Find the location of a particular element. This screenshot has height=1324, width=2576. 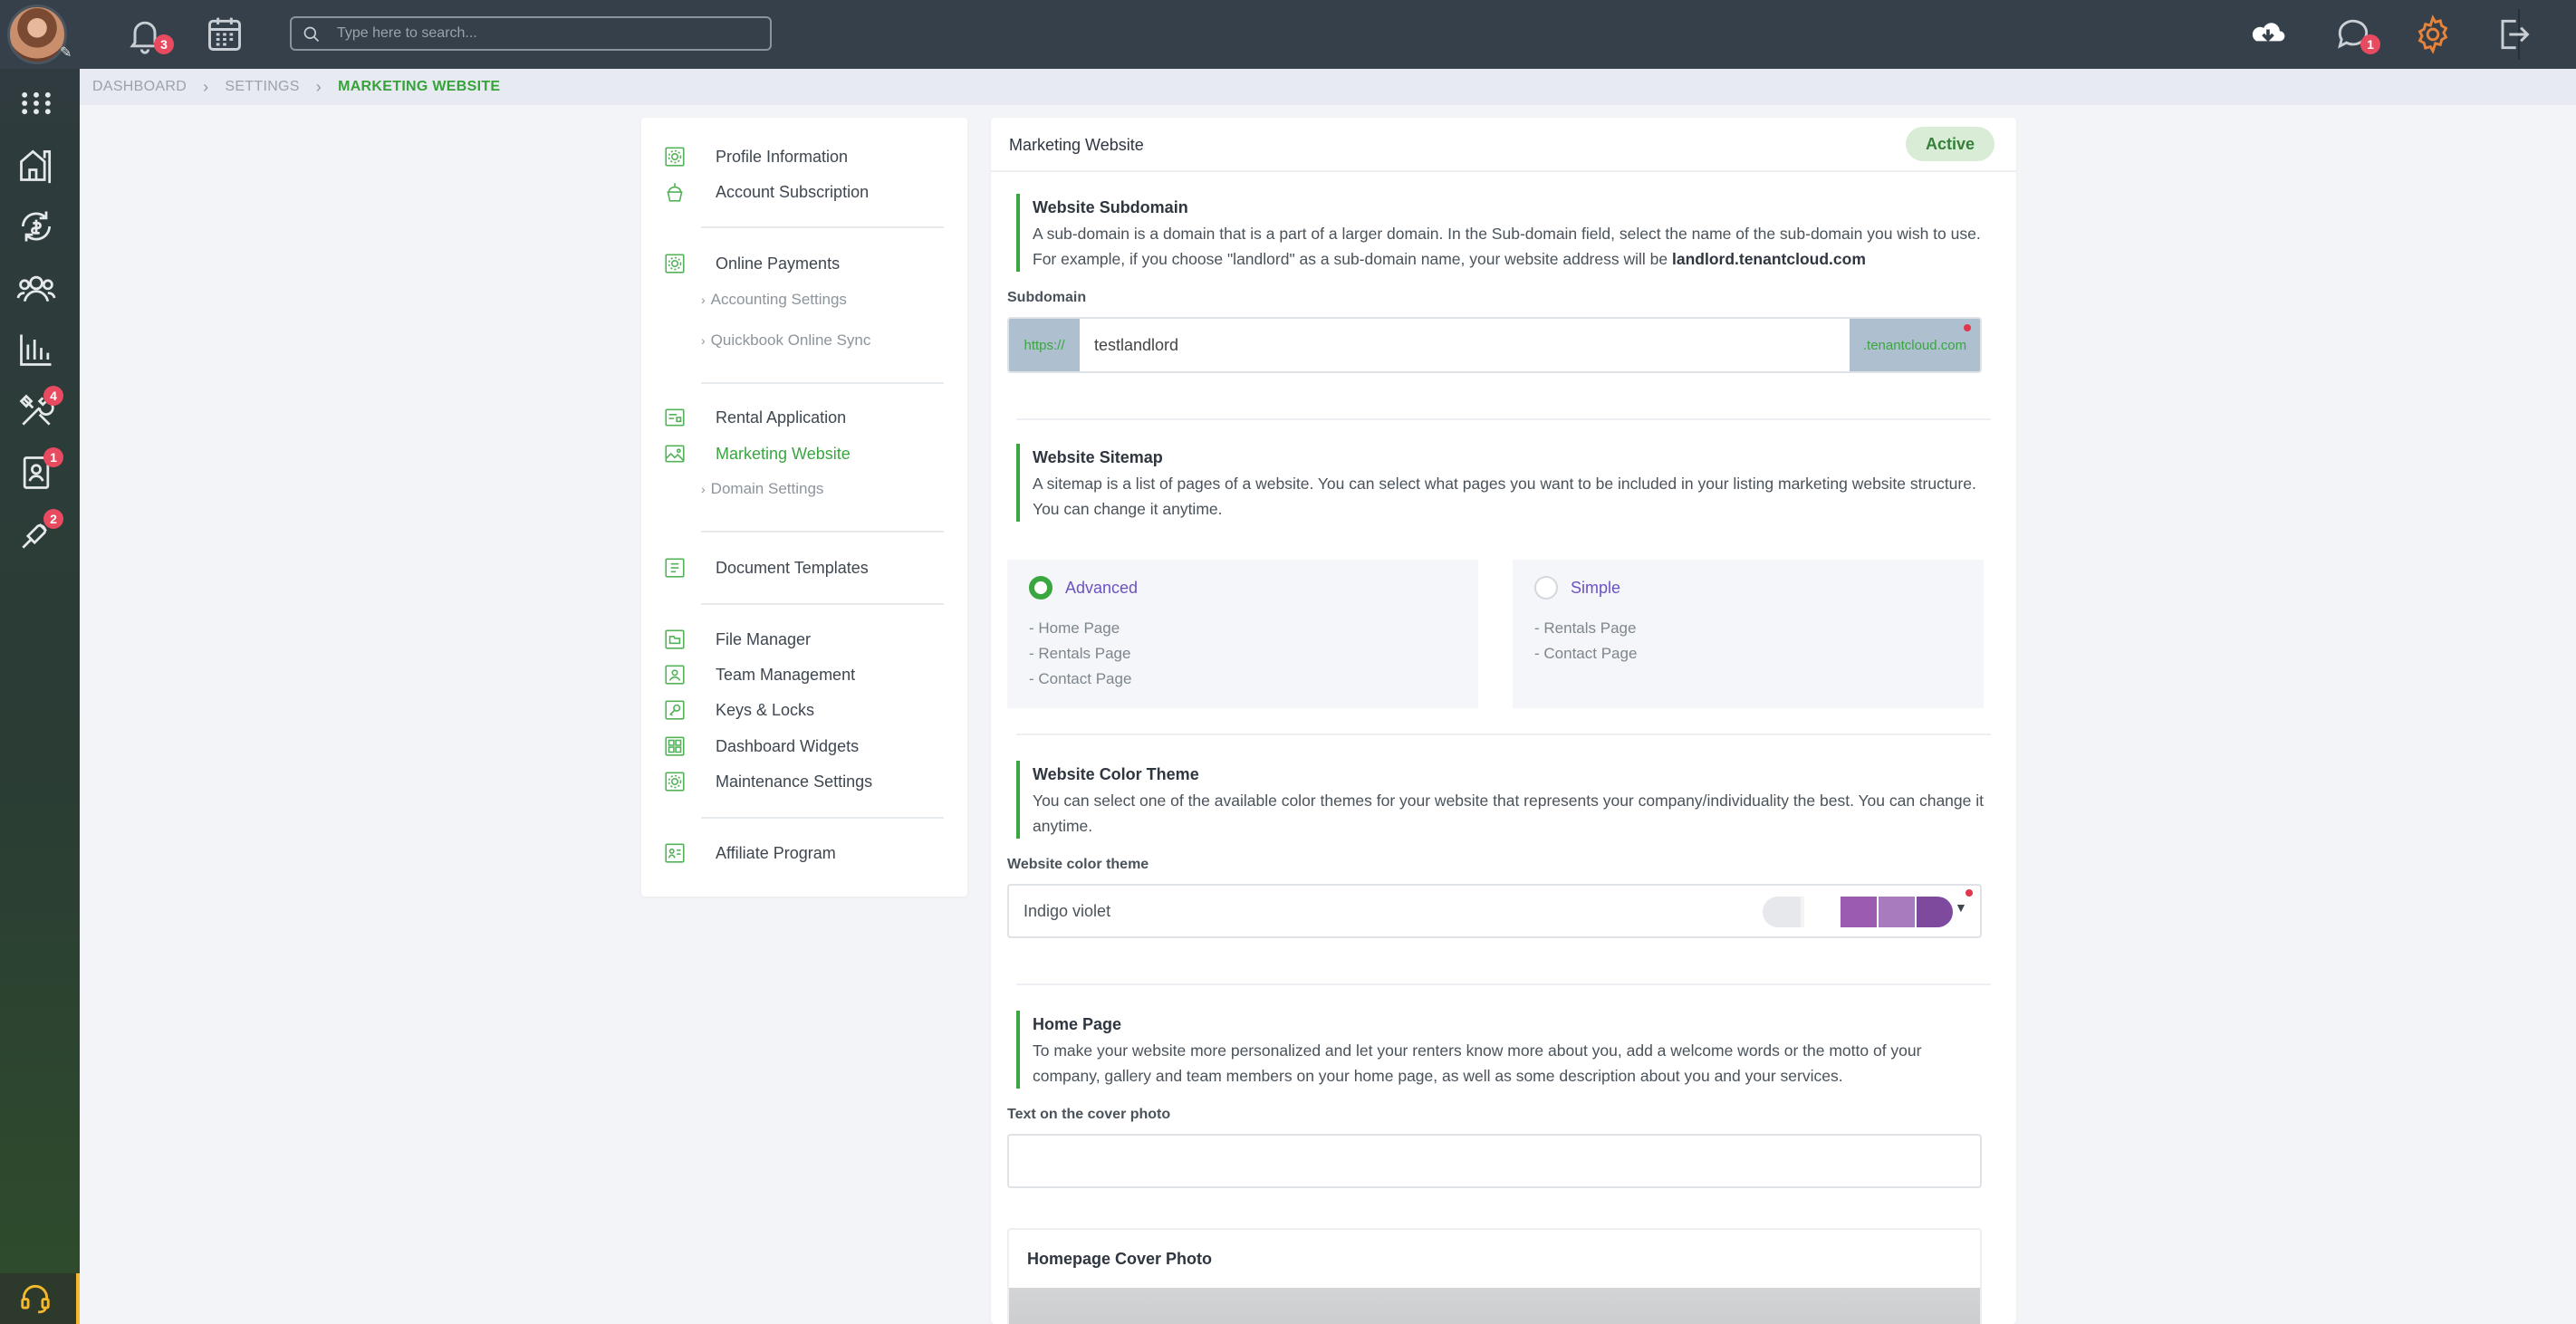

breadcrumb-dashboard: DASHBOARD is located at coordinates (139, 87).